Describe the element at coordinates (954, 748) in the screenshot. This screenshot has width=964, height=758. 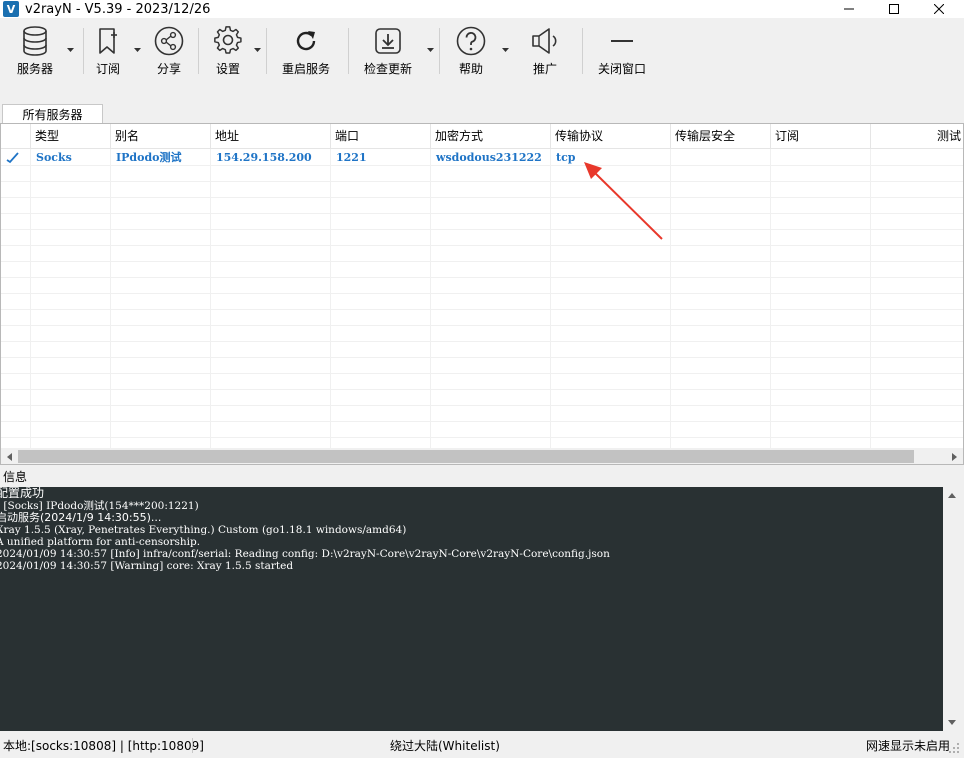
I see `resize-grip-icon` at that location.